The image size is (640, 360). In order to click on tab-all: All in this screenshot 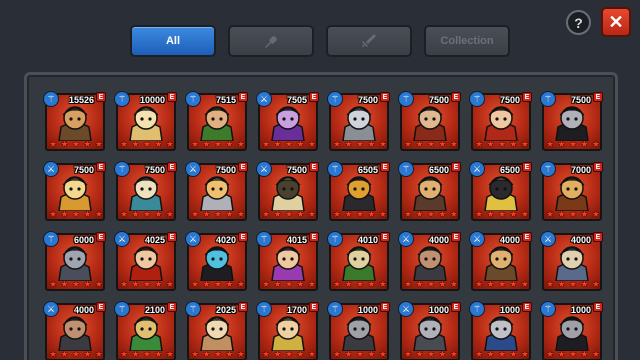, I will do `click(173, 41)`.